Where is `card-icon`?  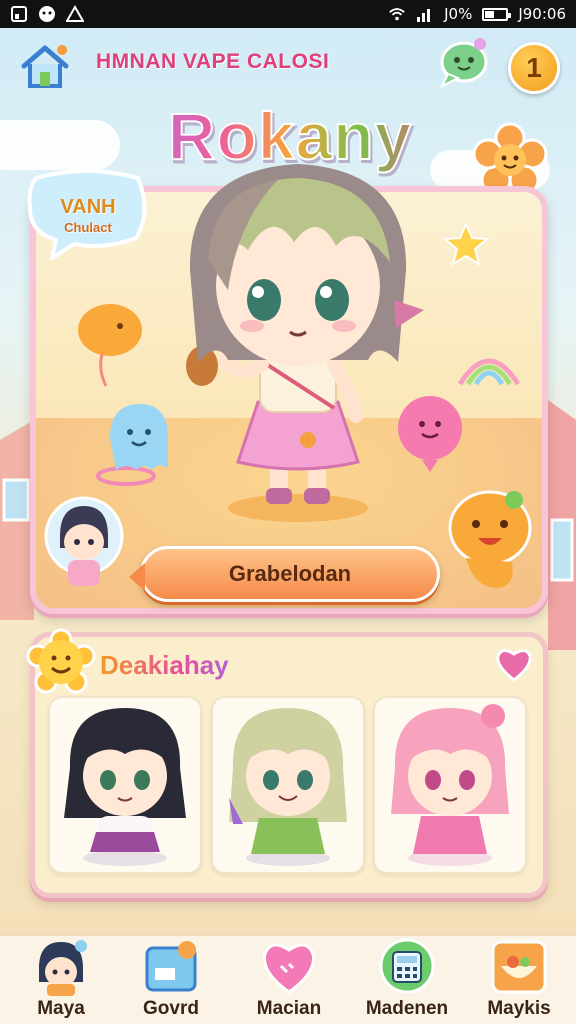
card-icon is located at coordinates (171, 966).